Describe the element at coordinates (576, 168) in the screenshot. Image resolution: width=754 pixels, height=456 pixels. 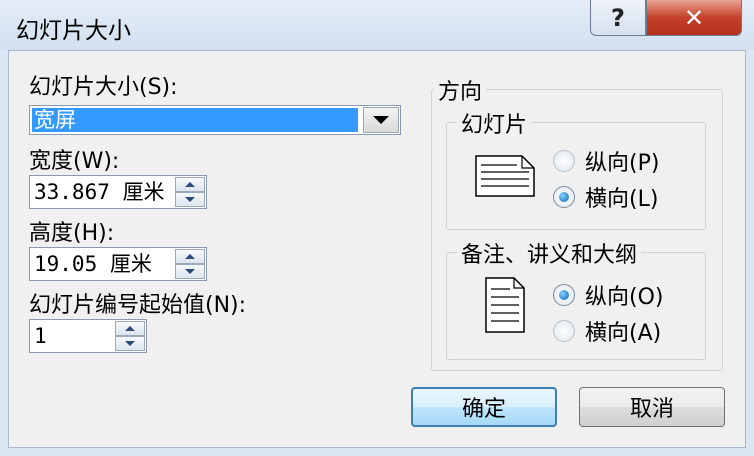
I see `slides-orientation-group: 幻灯片 纵向(P) 横向(L)` at that location.